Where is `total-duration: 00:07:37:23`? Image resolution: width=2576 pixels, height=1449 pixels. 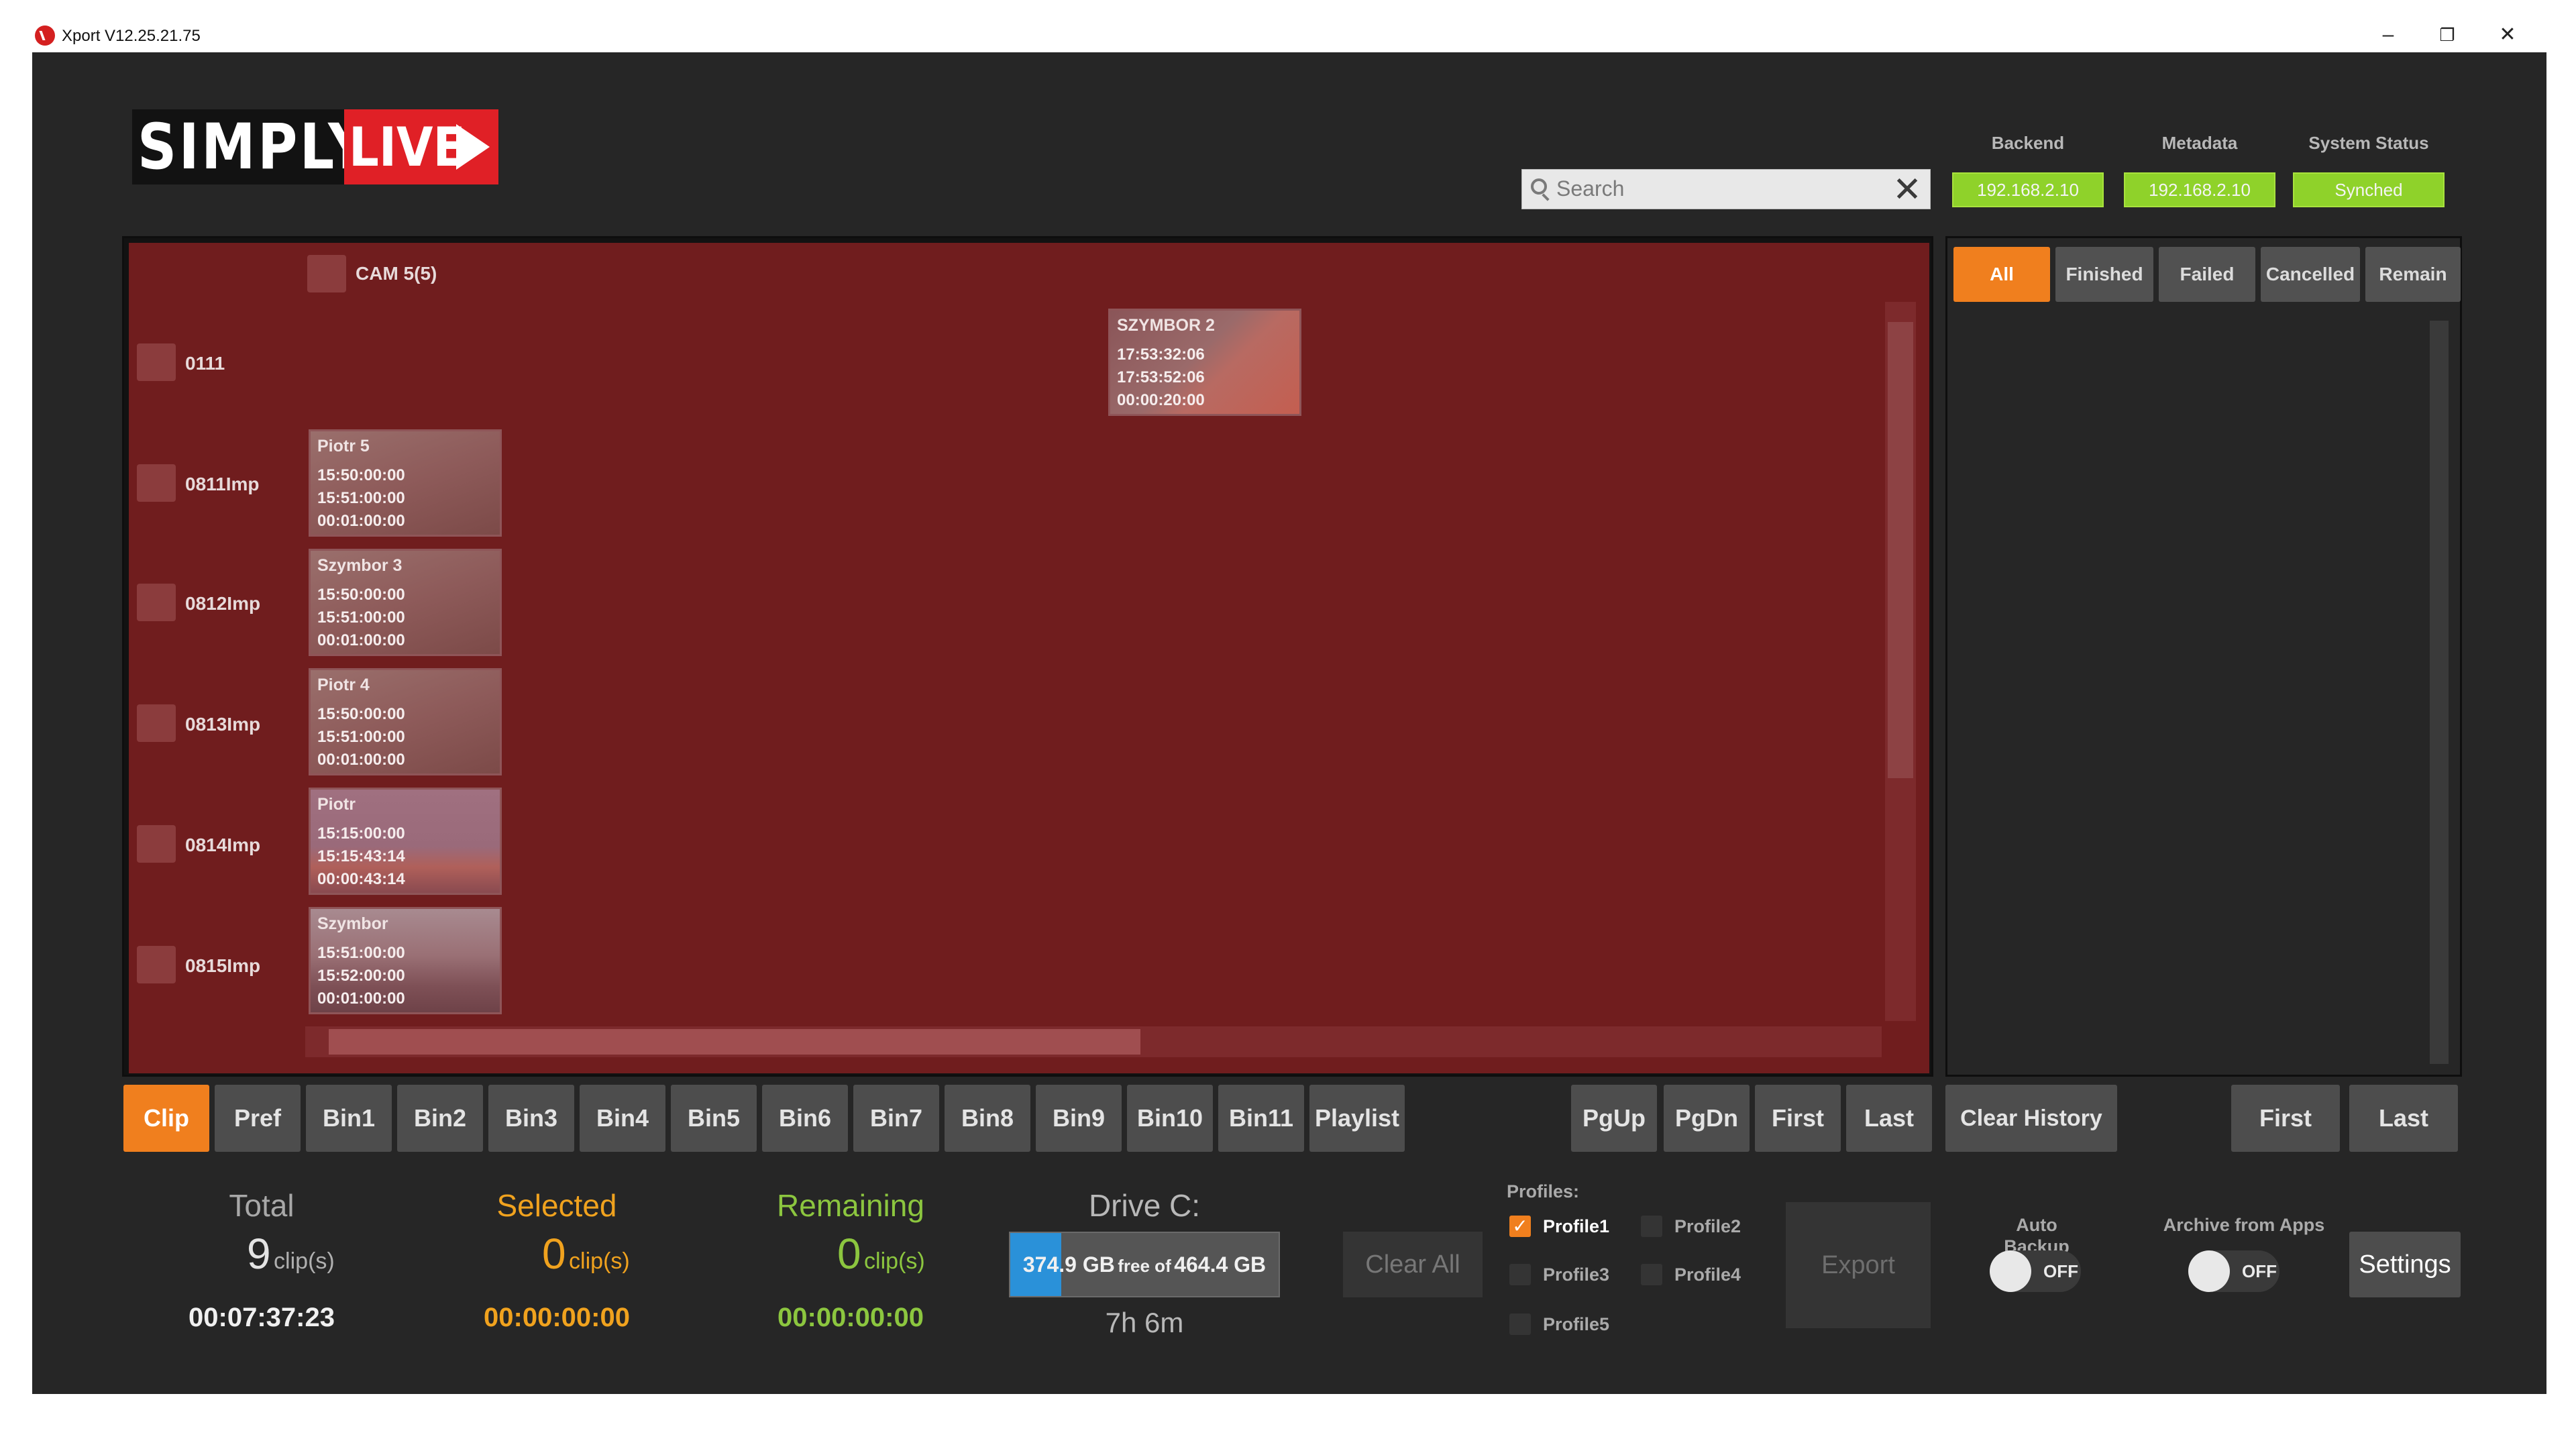
total-duration: 00:07:37:23 is located at coordinates (262, 1317).